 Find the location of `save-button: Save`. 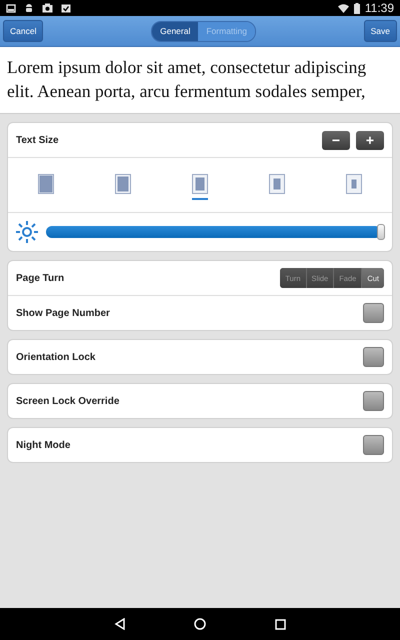

save-button: Save is located at coordinates (380, 31).